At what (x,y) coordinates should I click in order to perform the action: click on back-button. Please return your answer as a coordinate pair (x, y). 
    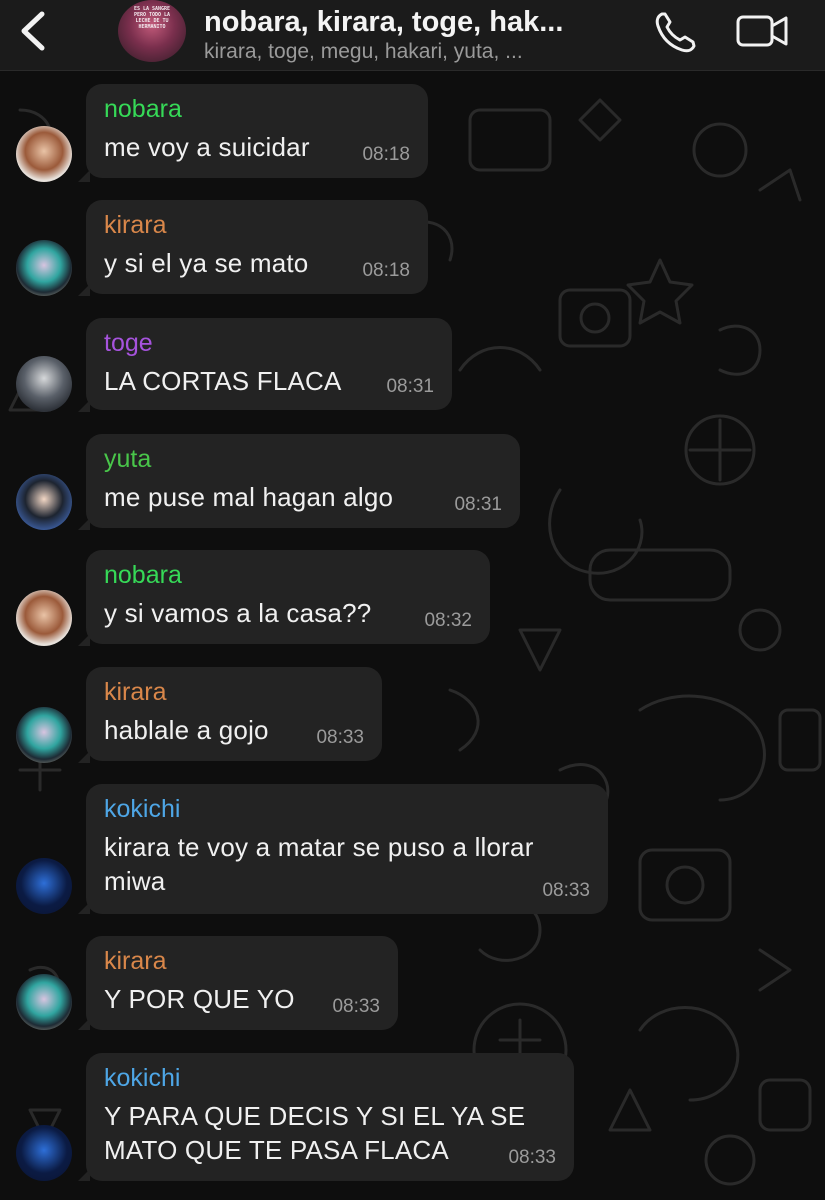
    Looking at the image, I should click on (34, 31).